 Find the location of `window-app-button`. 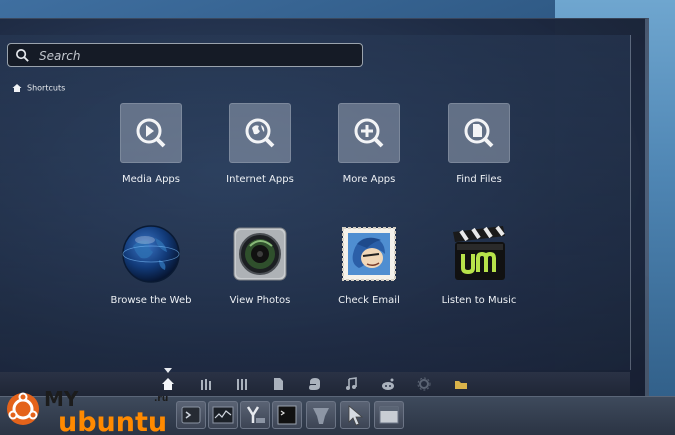

window-app-button is located at coordinates (389, 415).